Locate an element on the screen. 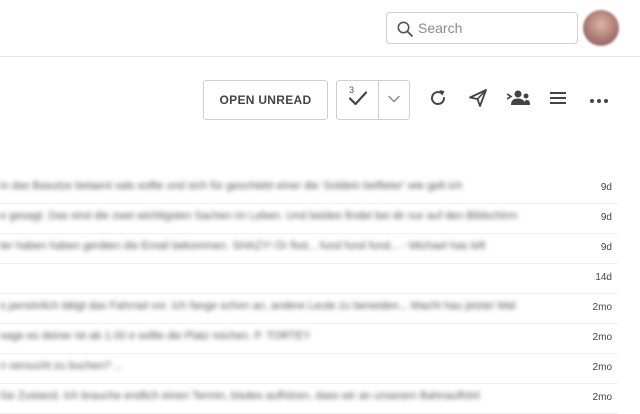 Image resolution: width=640 pixels, height=414 pixels. selected-count: 3 is located at coordinates (352, 90).